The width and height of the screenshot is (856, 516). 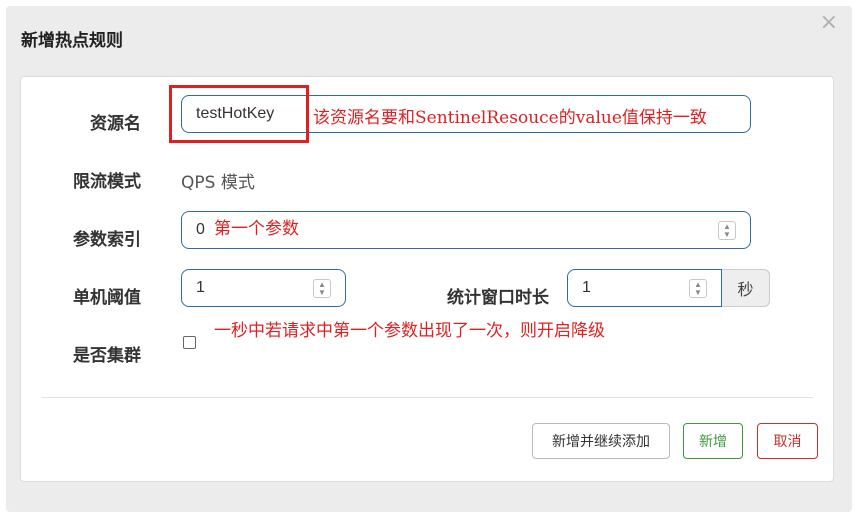 I want to click on cluster-label: 是否集群, so click(x=107, y=356).